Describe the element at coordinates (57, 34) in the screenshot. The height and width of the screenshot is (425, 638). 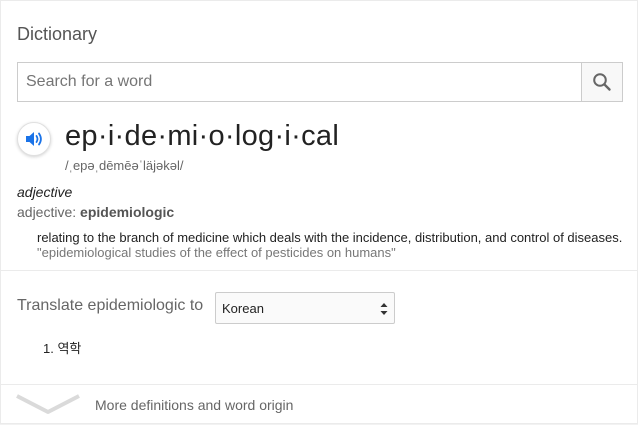
I see `panel-title: Dictionary` at that location.